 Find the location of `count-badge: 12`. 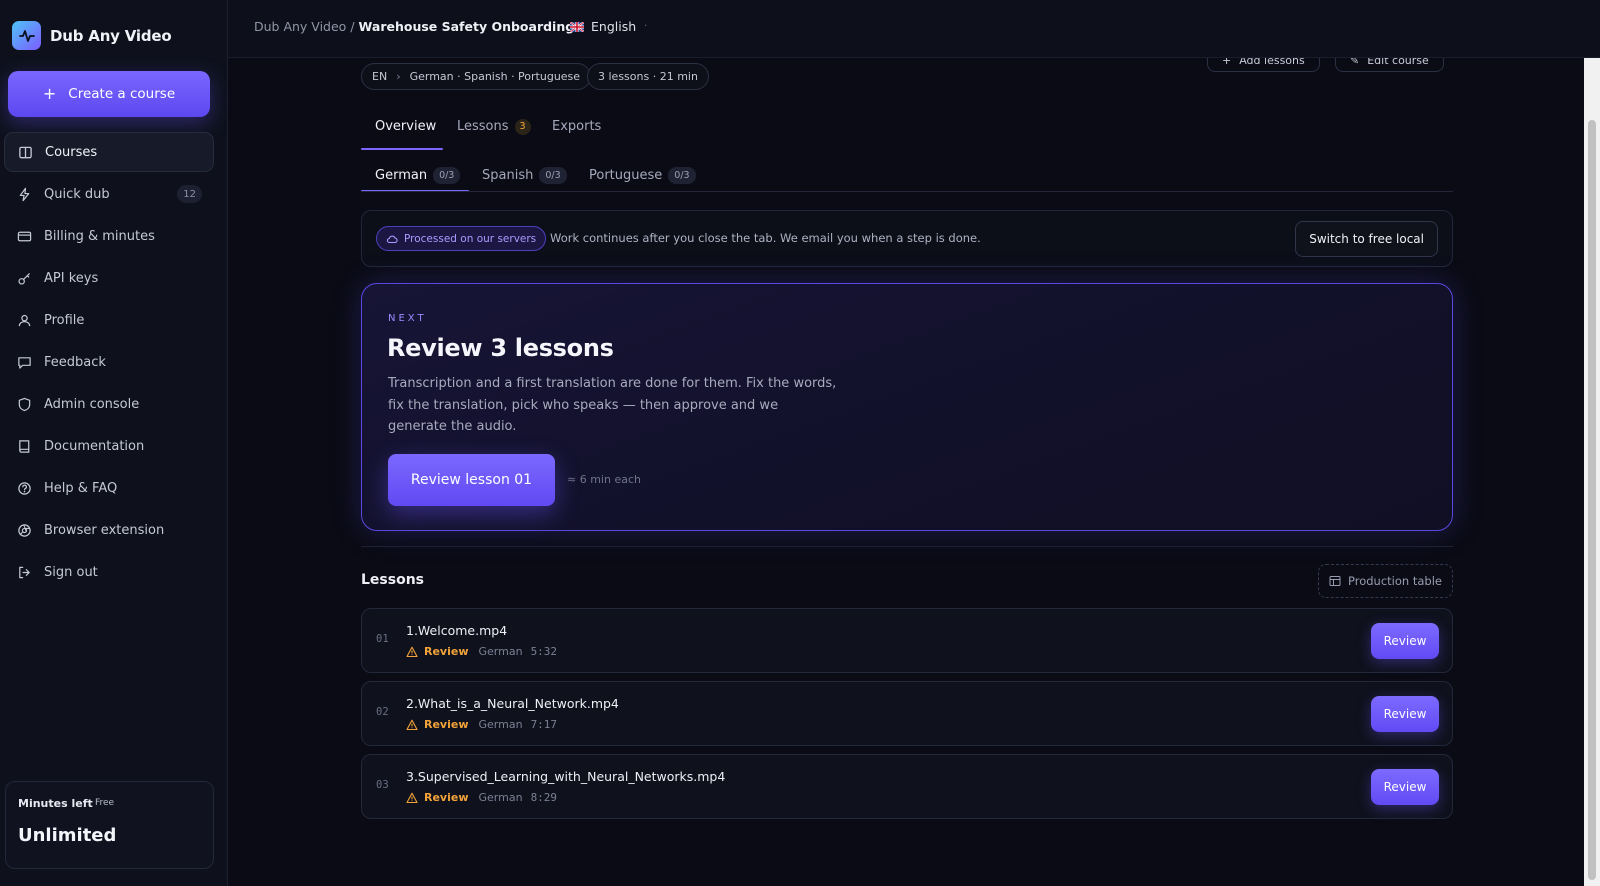

count-badge: 12 is located at coordinates (189, 194).